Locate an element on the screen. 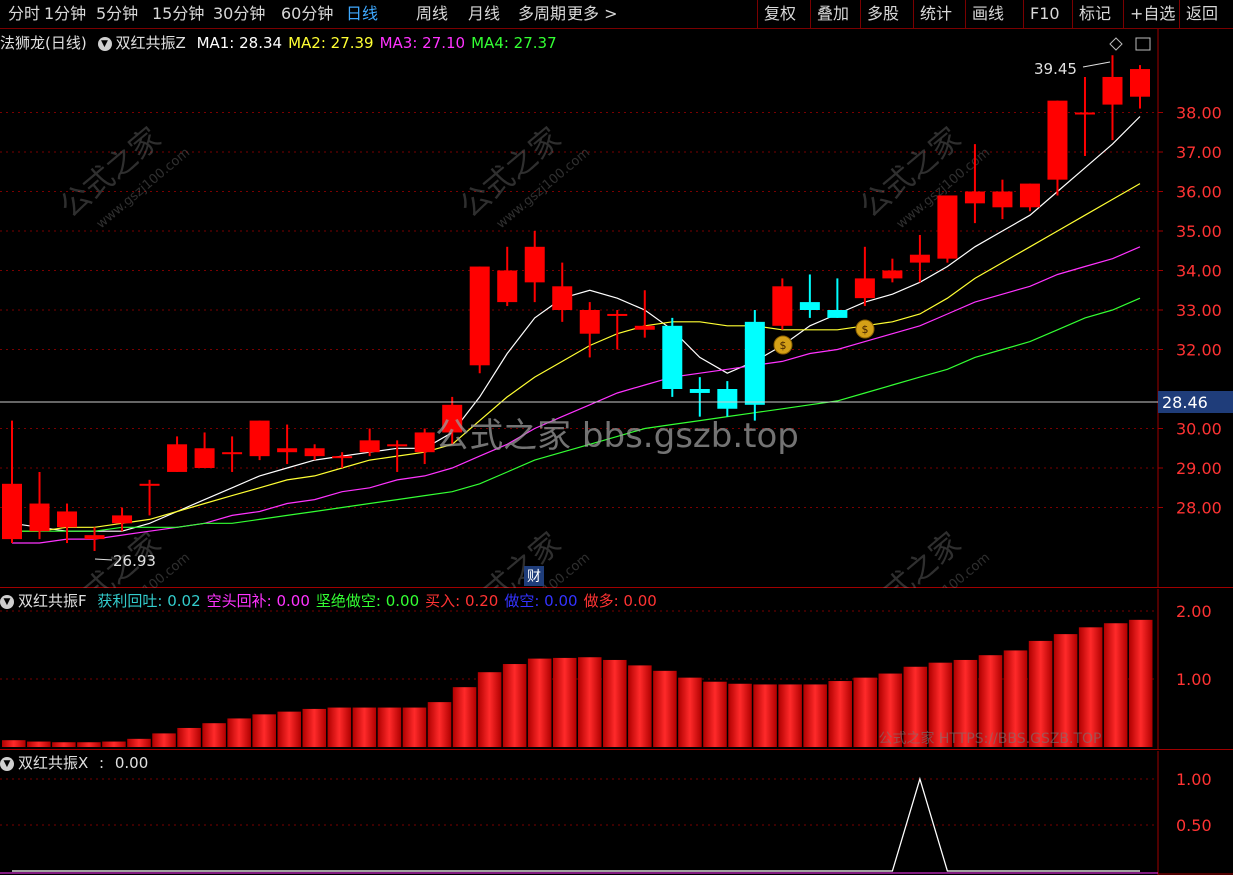 This screenshot has width=1233, height=875. panel2-axis-label-1: 1.00 is located at coordinates (1194, 679).